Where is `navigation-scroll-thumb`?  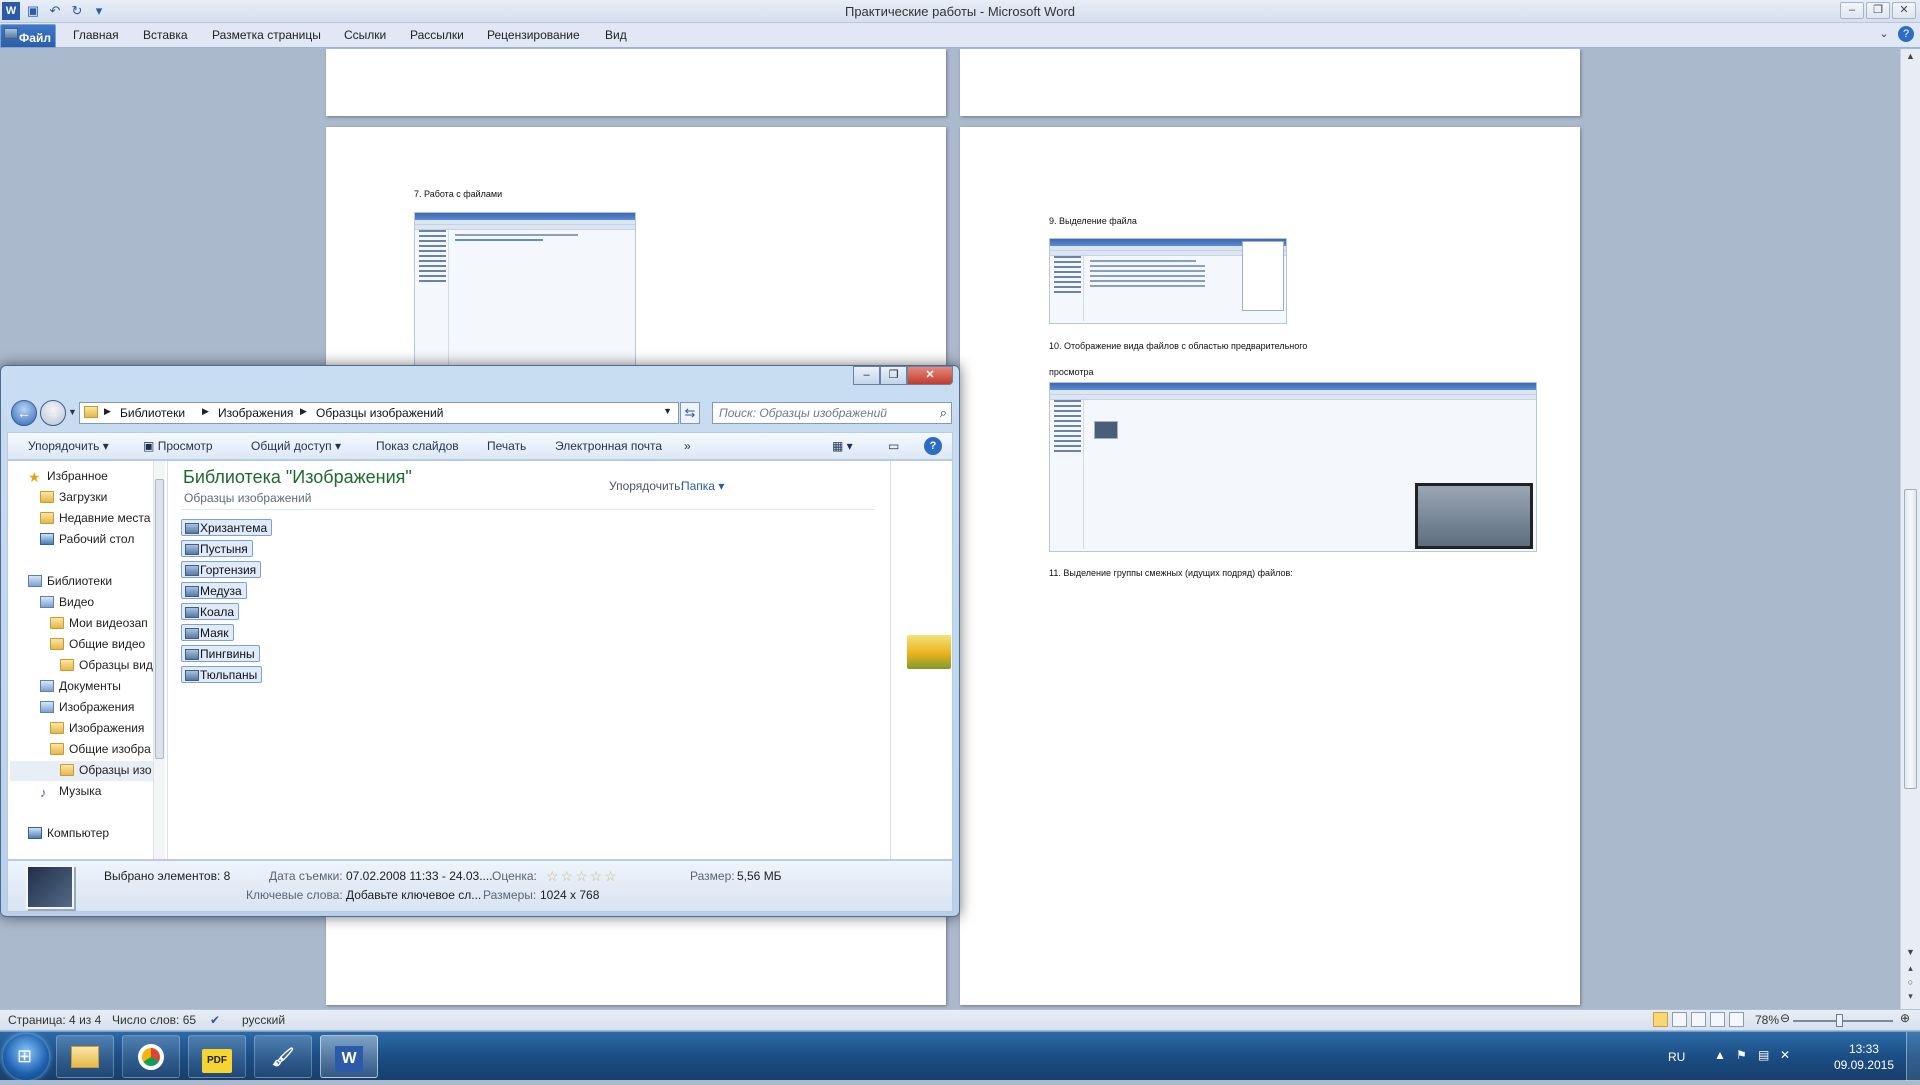 navigation-scroll-thumb is located at coordinates (159, 619).